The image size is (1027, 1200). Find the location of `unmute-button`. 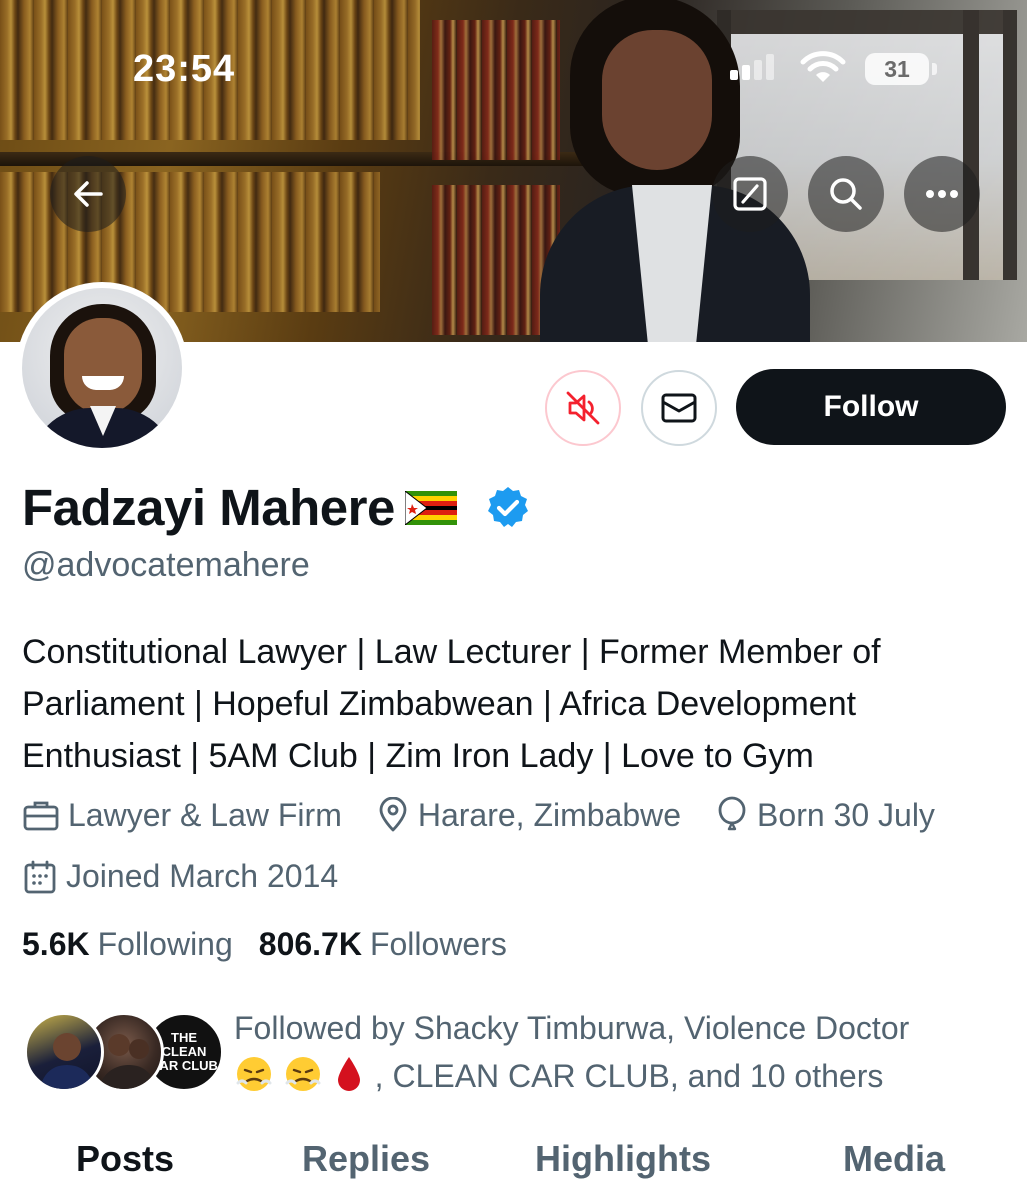

unmute-button is located at coordinates (583, 408).